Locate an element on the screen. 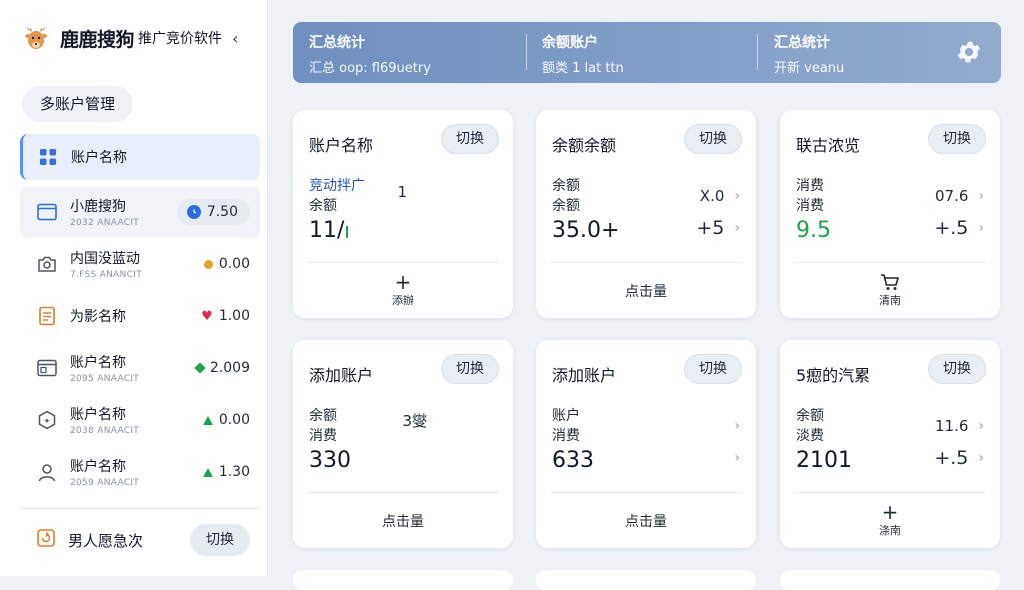 The height and width of the screenshot is (590, 1024). card-footer: 清南 is located at coordinates (890, 290).